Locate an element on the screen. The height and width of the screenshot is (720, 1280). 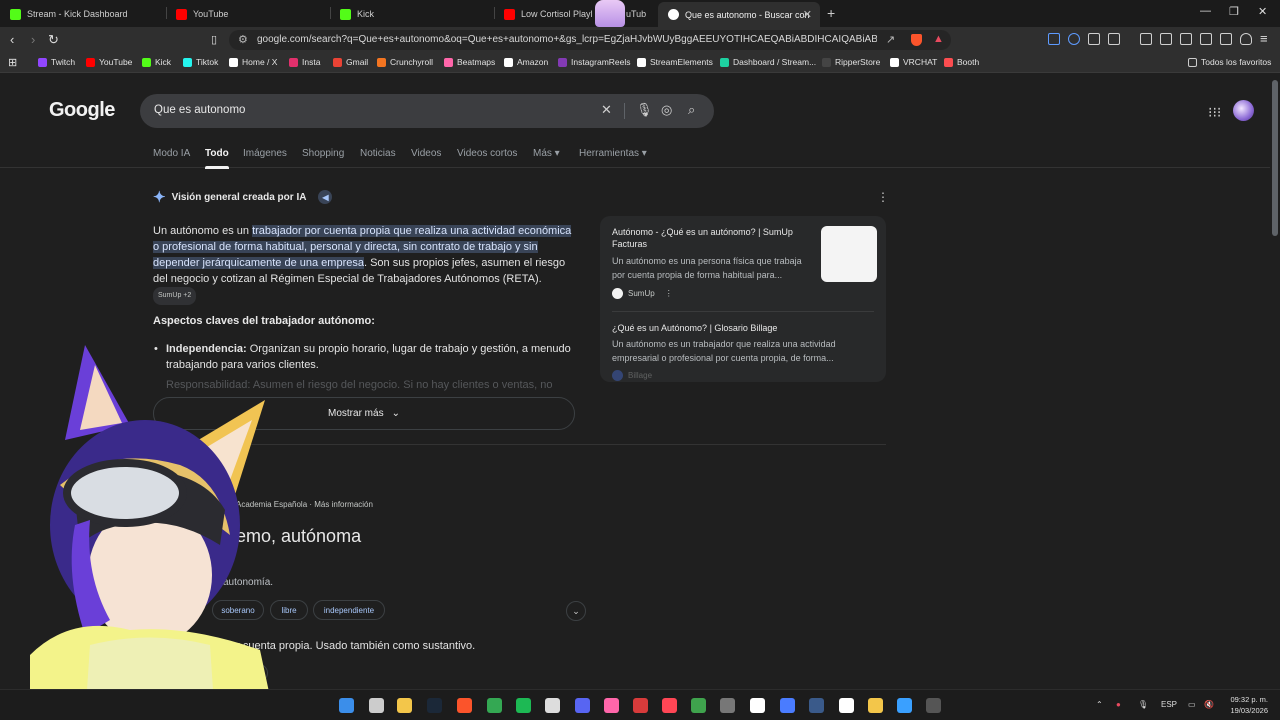
brave-shield-icon is located at coordinates (916, 40).